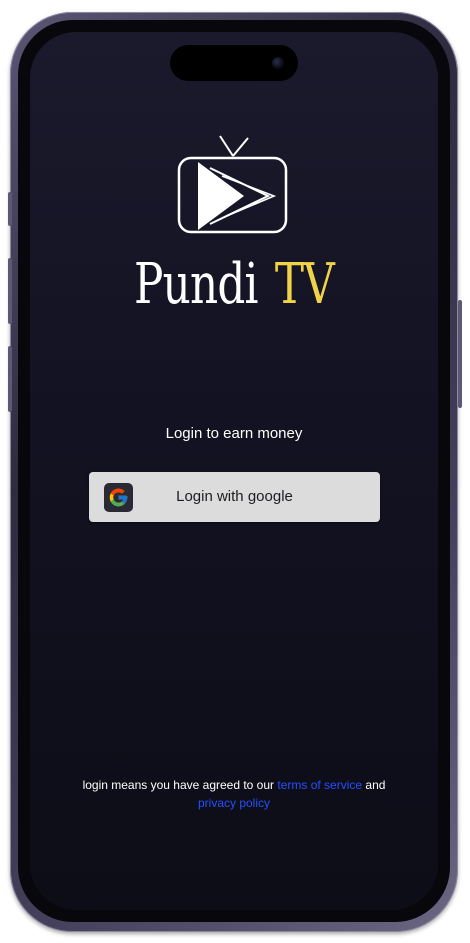 This screenshot has width=470, height=943. I want to click on action-button, so click(10, 209).